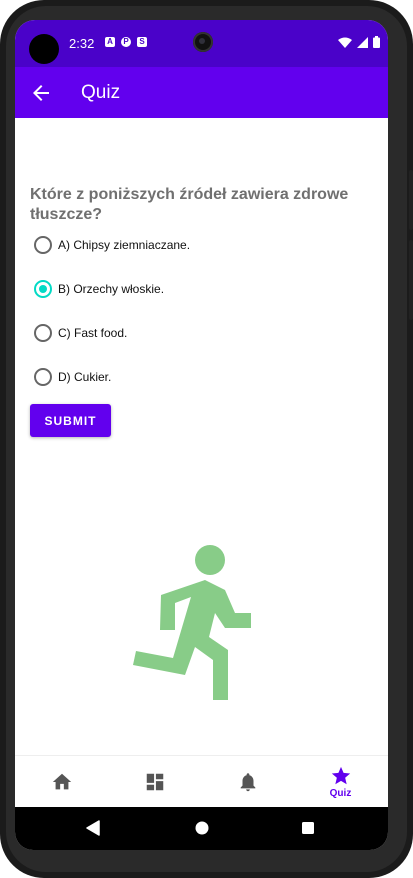 The width and height of the screenshot is (413, 878). What do you see at coordinates (376, 42) in the screenshot?
I see `battery-icon` at bounding box center [376, 42].